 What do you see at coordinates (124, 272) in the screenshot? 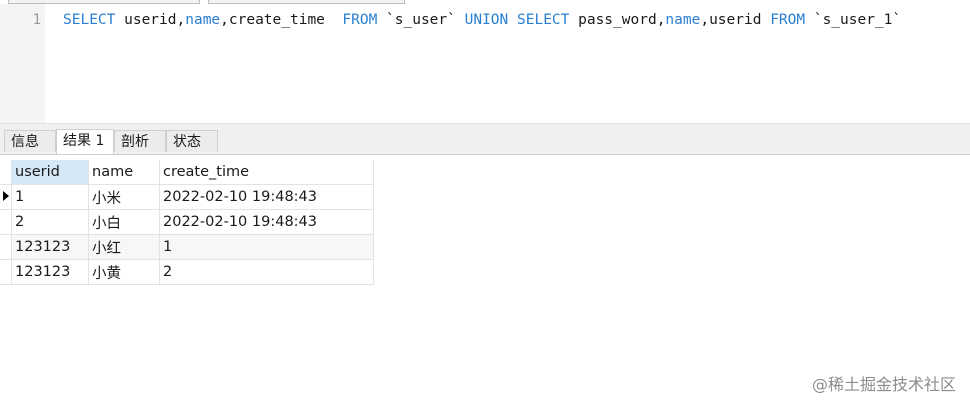
I see `cell-name: 小黄` at bounding box center [124, 272].